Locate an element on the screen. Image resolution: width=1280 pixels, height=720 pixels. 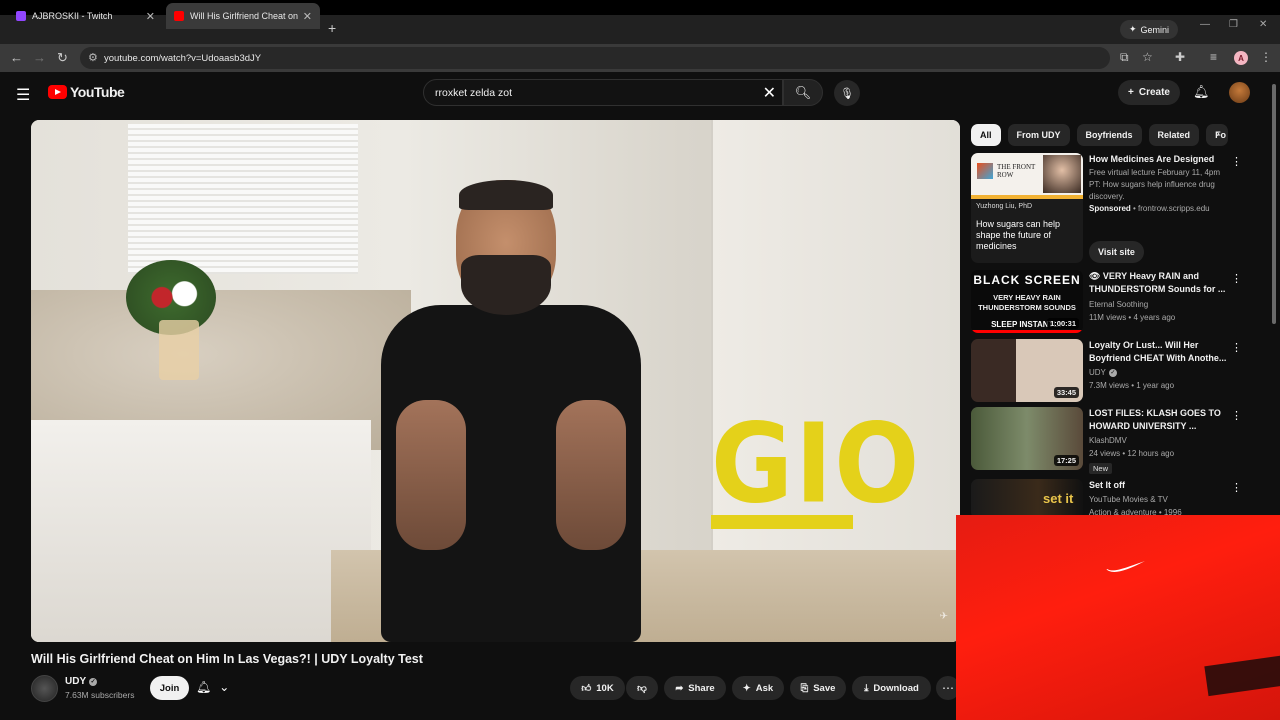
sponsor-line: Sponsored • frontrow.scripps.edu is located at coordinates (1149, 208).